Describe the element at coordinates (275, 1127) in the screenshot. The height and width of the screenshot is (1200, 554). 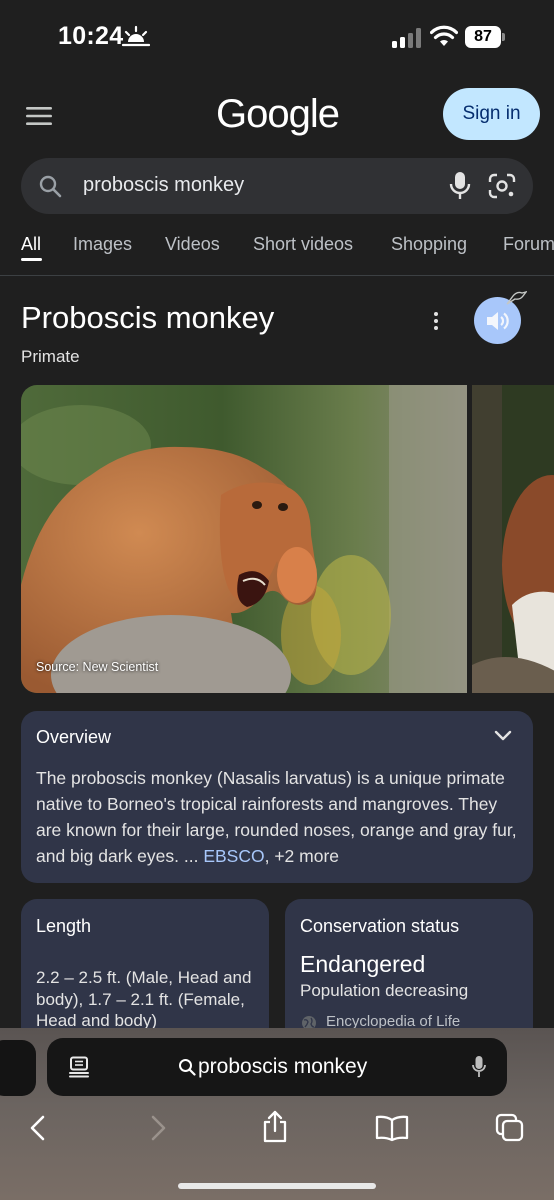
I see `share-icon` at that location.